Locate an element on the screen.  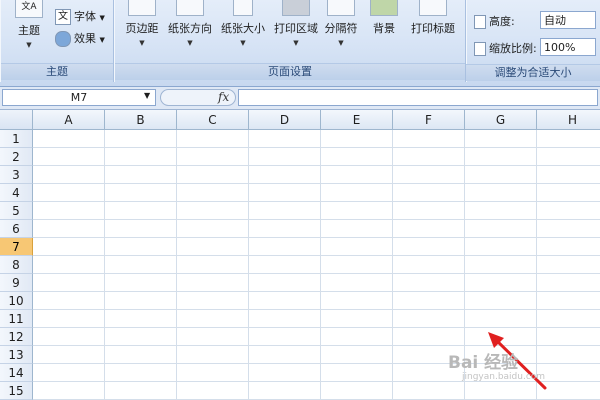
fonts-button: 文字体 ▼ is located at coordinates (80, 16).